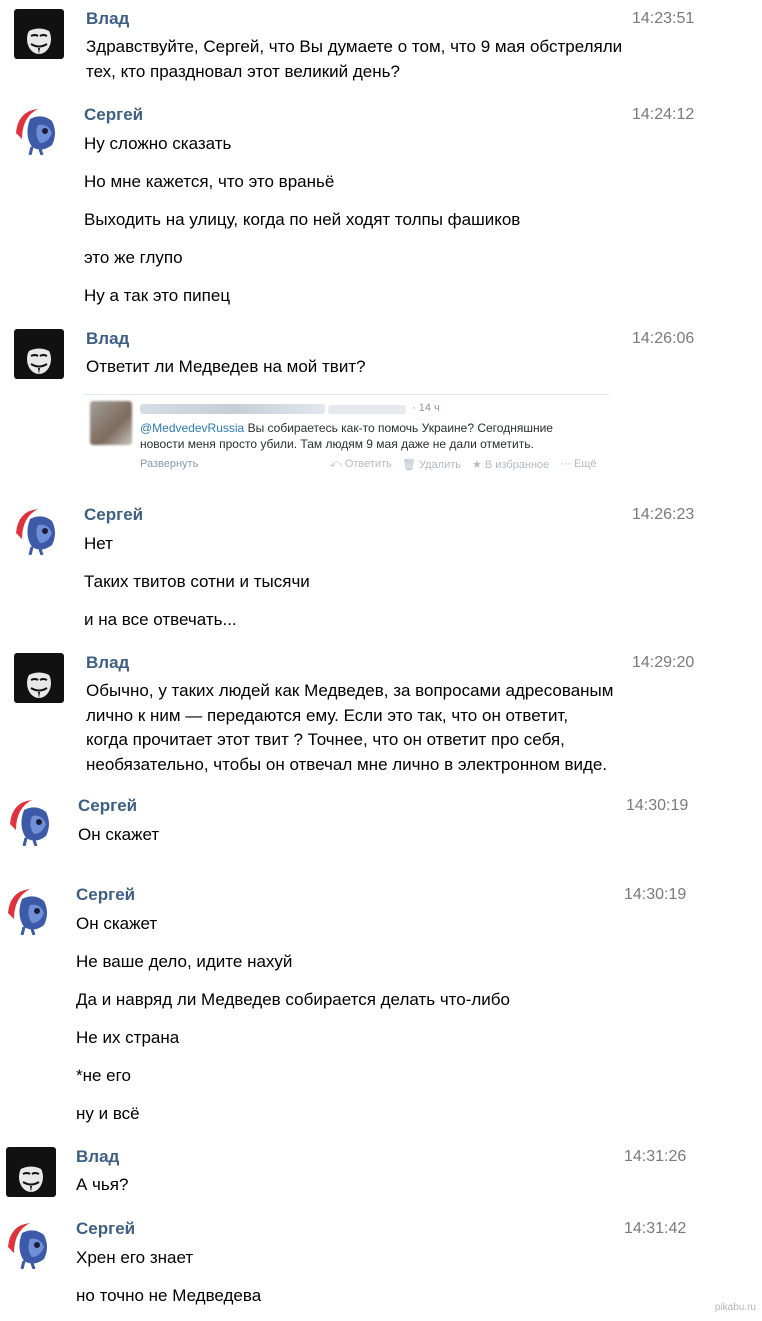  Describe the element at coordinates (356, 1174) in the screenshot. I see `message-vlad-4: Влад 14:31:26 А чья?` at that location.